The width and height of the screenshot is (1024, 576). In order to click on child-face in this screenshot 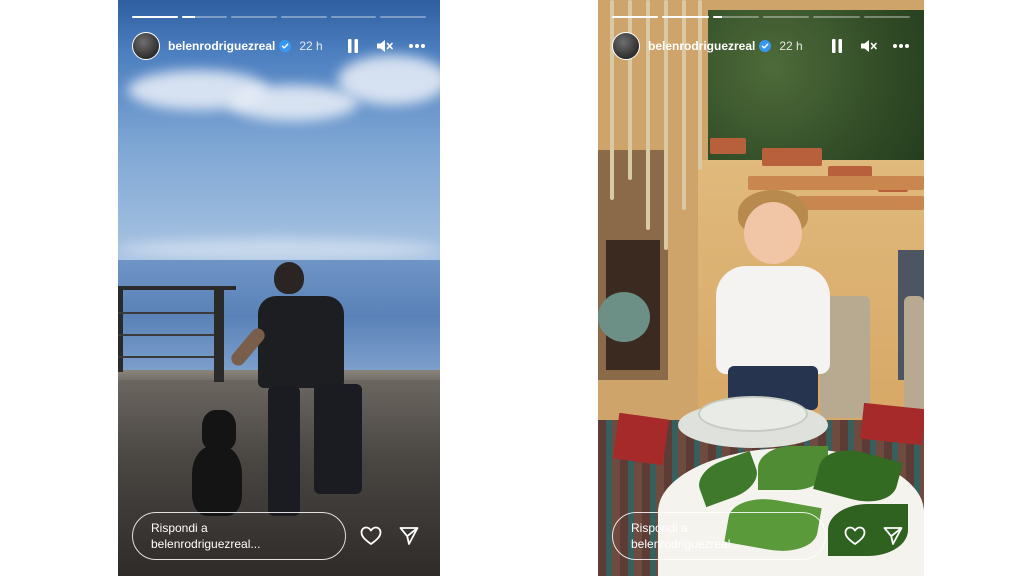, I will do `click(773, 233)`.